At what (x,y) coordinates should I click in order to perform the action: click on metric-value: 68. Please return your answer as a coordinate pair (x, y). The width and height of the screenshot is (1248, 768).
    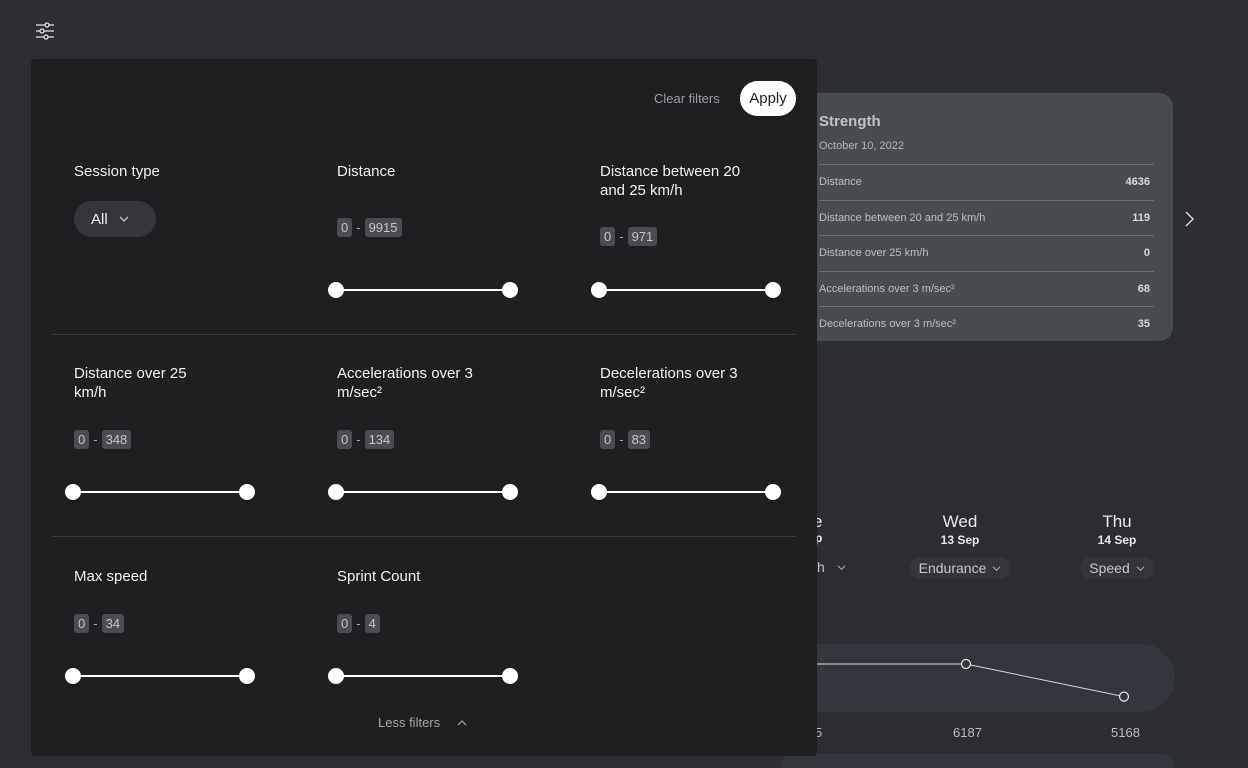
    Looking at the image, I should click on (1143, 288).